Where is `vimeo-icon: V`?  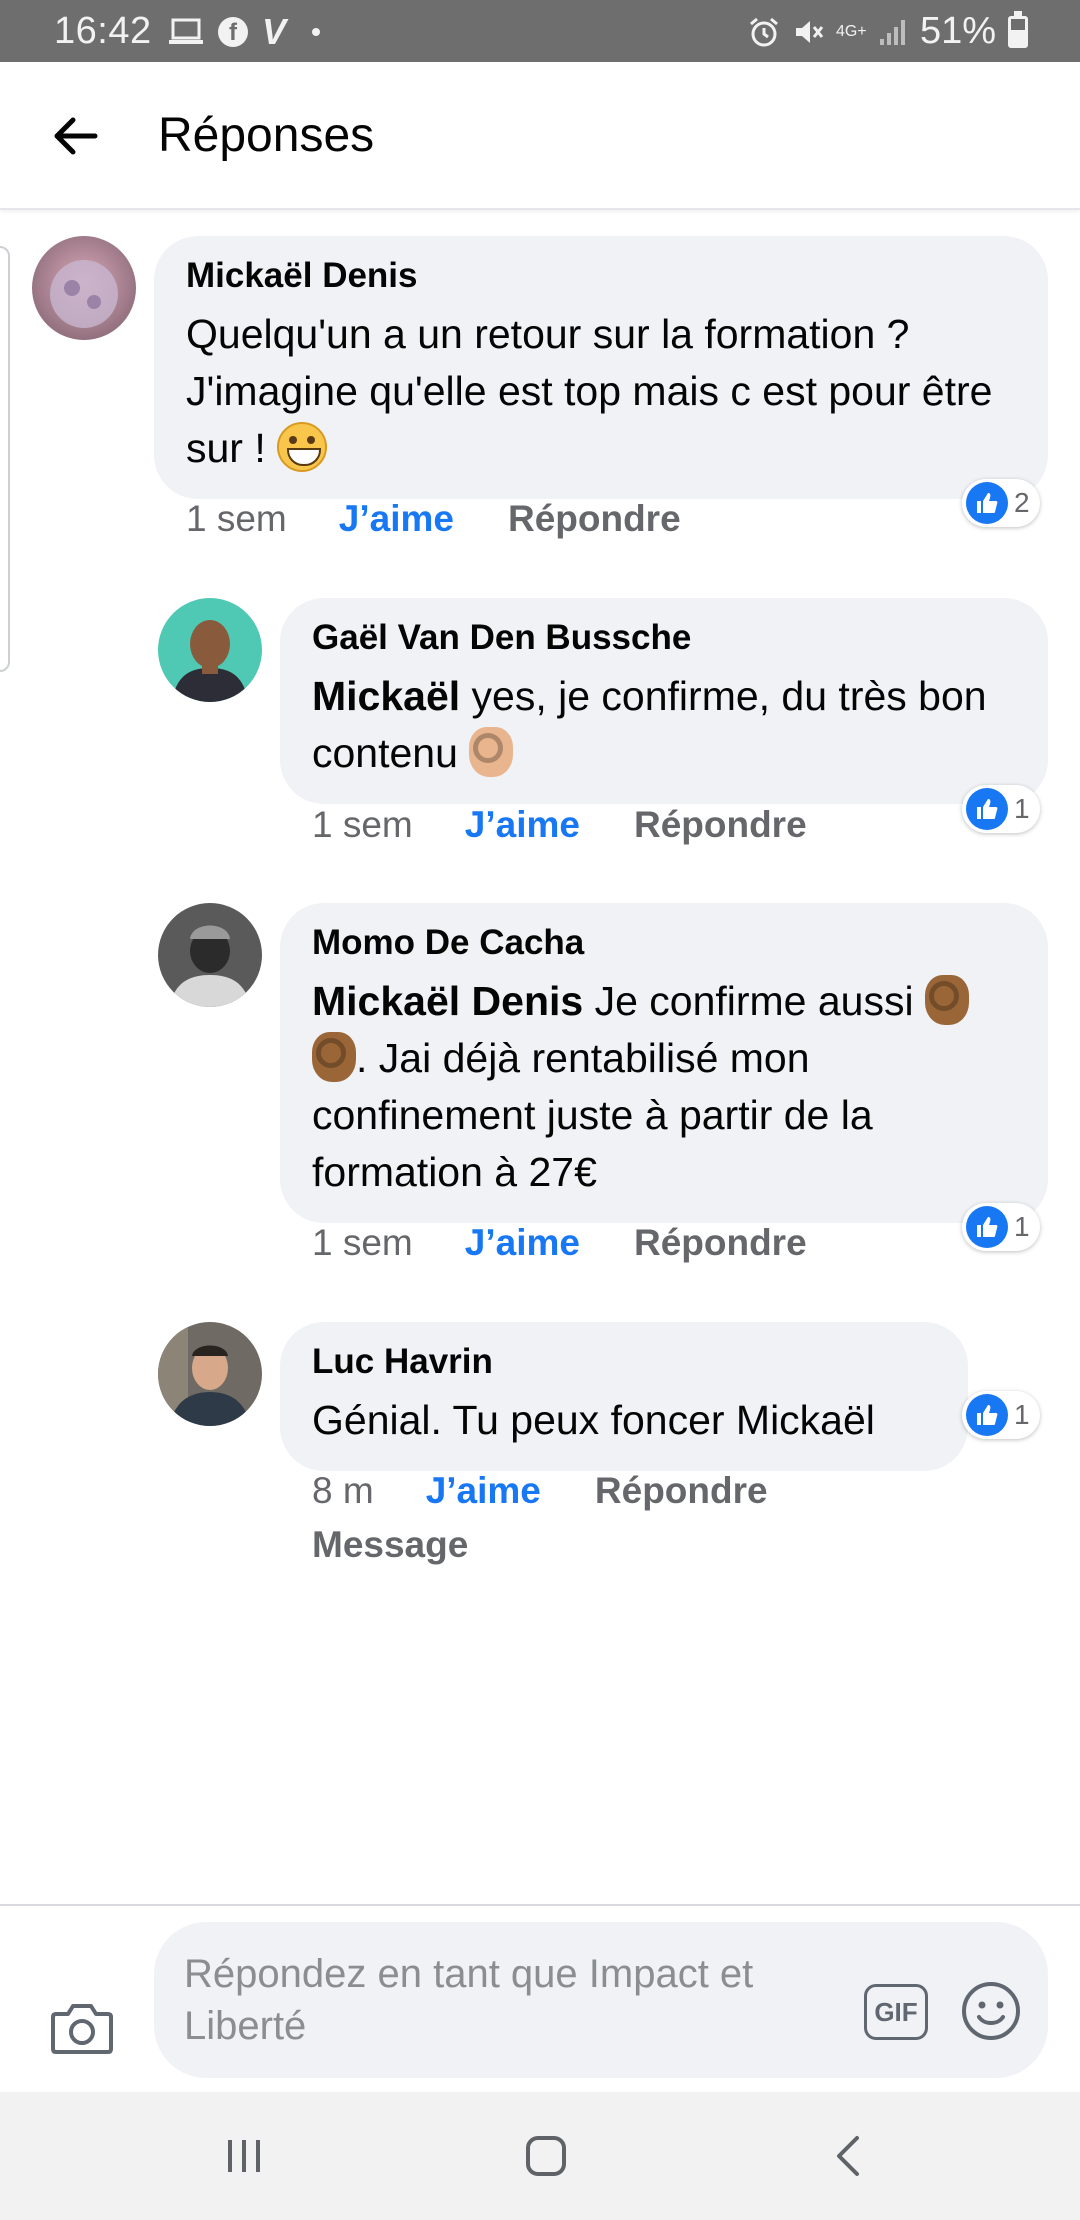 vimeo-icon: V is located at coordinates (274, 31).